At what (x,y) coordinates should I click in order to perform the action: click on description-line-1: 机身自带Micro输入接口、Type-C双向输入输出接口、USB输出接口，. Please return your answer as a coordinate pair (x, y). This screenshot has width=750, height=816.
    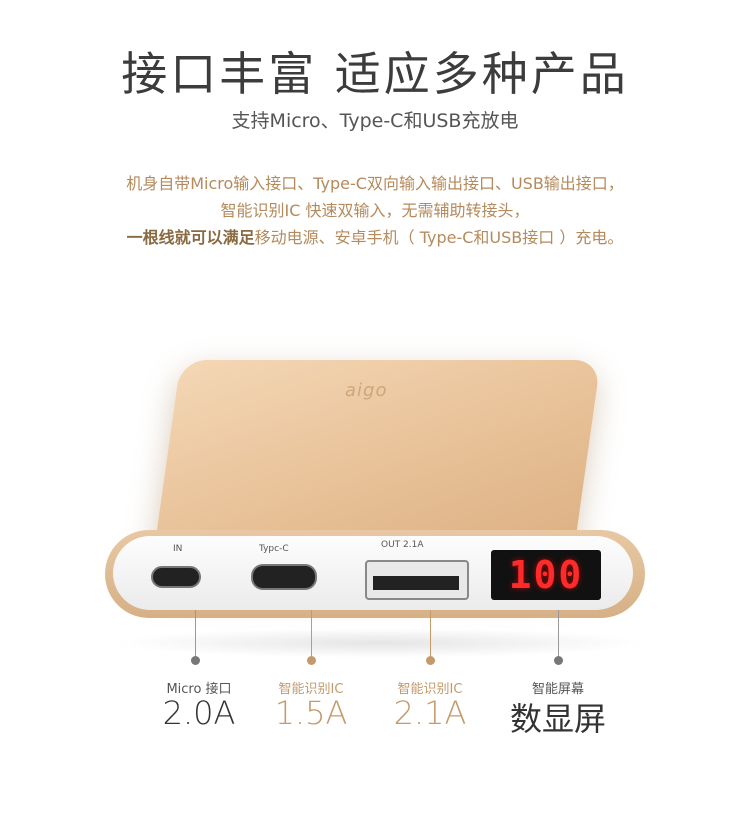
    Looking at the image, I should click on (375, 183).